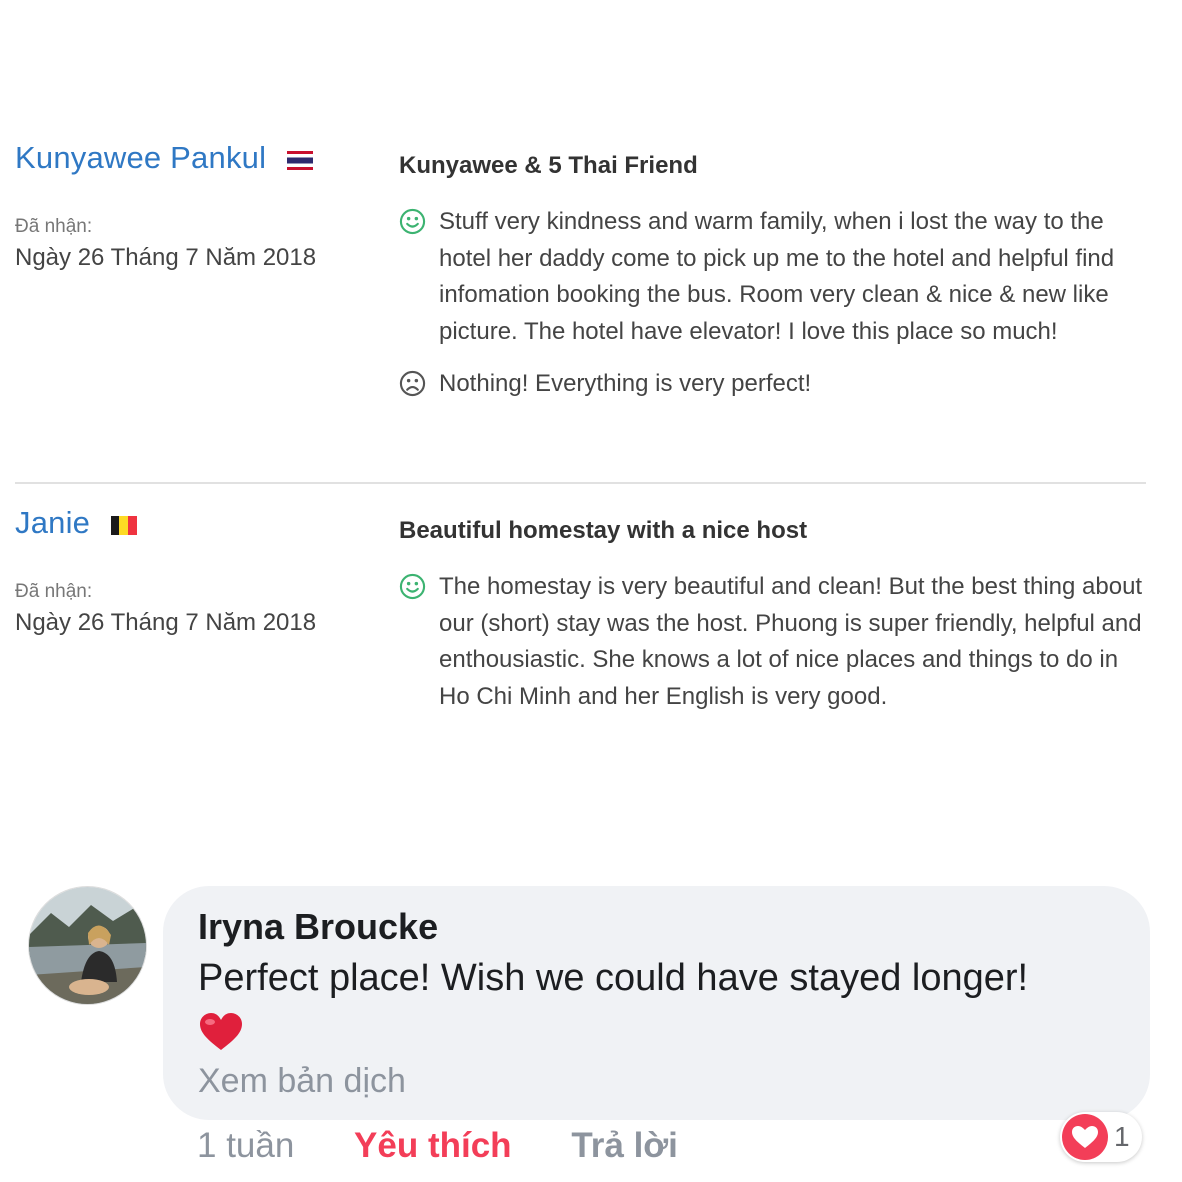  What do you see at coordinates (302, 1081) in the screenshot?
I see `see-translation-link: Xem bản dịch` at bounding box center [302, 1081].